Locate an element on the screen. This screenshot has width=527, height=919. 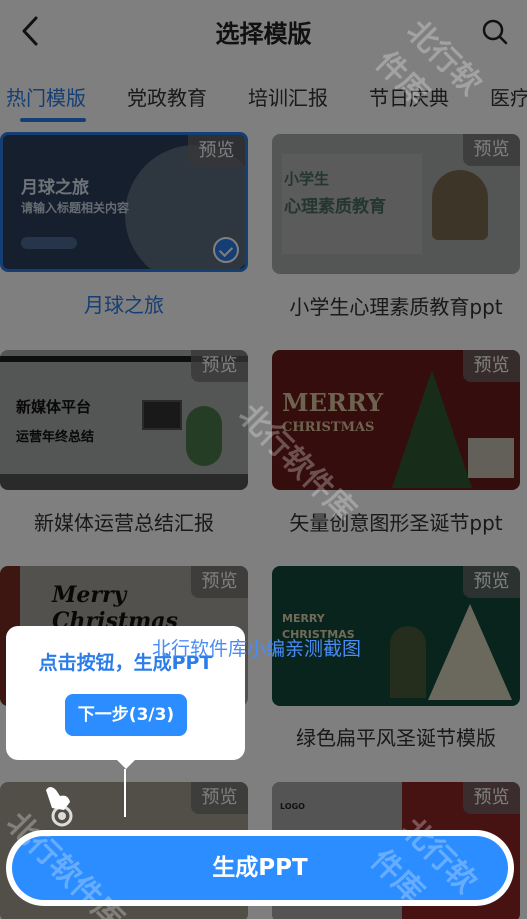
template-caption: 矢量创意图形圣诞节ppt is located at coordinates (396, 523).